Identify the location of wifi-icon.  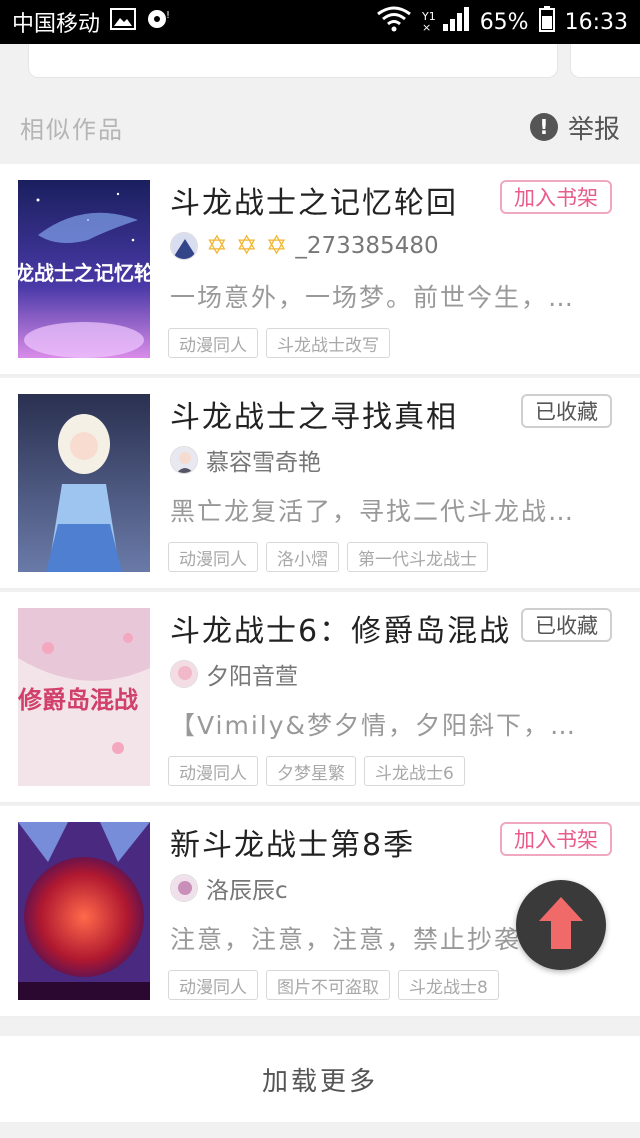
(394, 22).